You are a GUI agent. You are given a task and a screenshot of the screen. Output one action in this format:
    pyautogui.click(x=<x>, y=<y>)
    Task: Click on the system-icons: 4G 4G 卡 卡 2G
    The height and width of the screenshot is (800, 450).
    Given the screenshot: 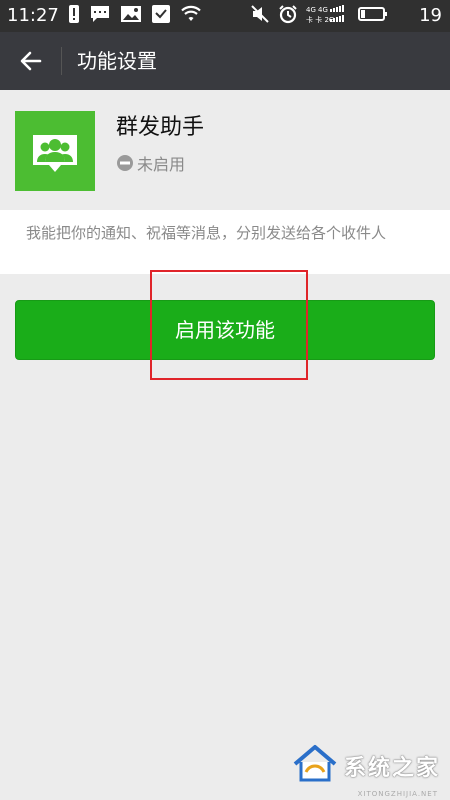 What is the action you would take?
    pyautogui.click(x=319, y=16)
    